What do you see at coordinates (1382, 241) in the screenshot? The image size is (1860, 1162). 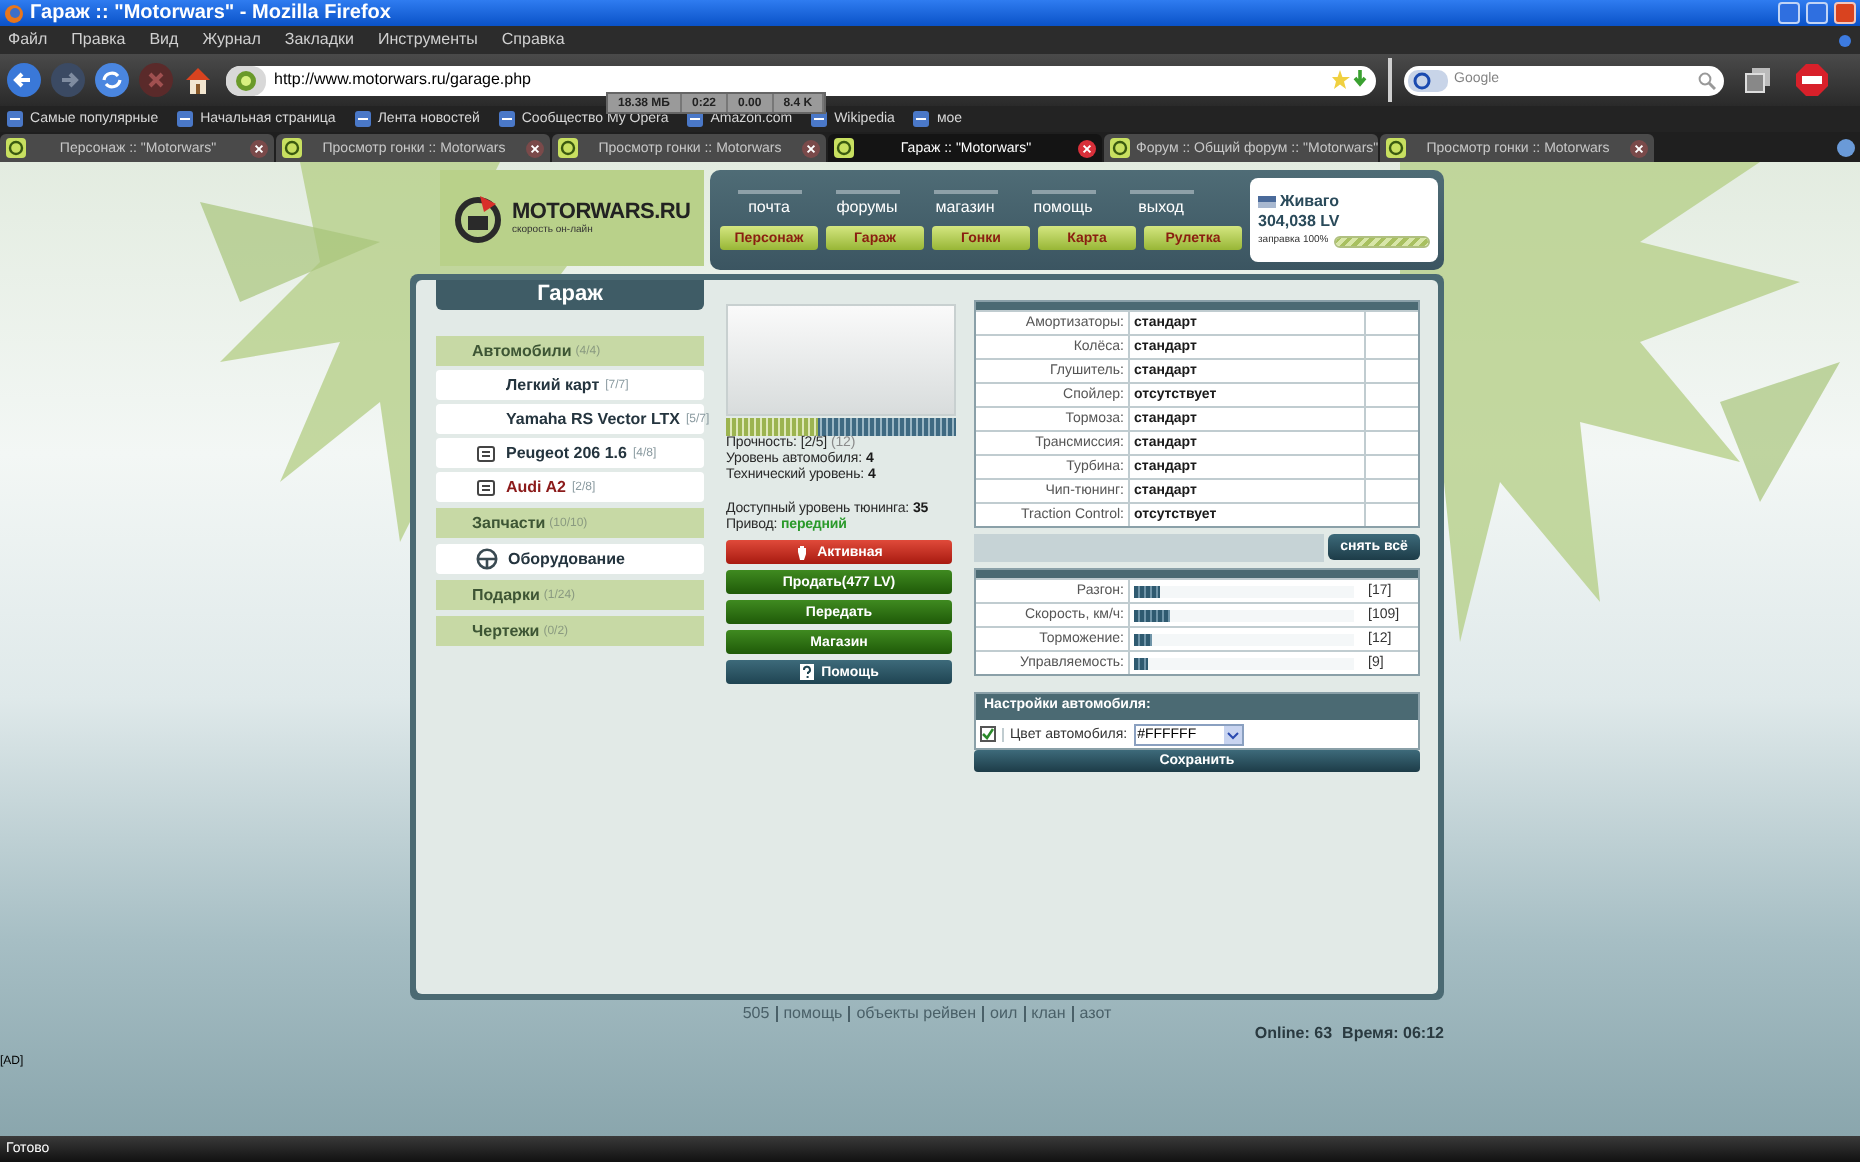 I see `fuel-bar` at bounding box center [1382, 241].